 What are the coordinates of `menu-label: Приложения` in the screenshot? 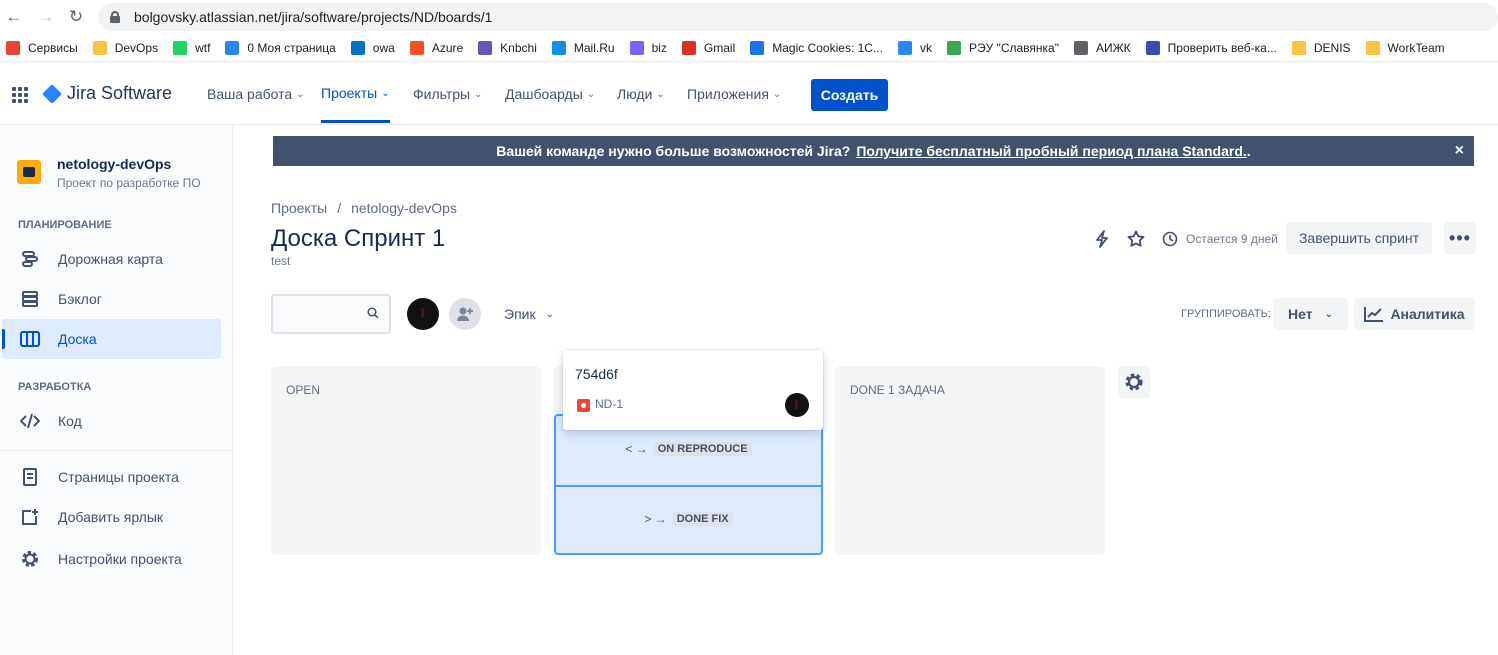 It's located at (728, 94).